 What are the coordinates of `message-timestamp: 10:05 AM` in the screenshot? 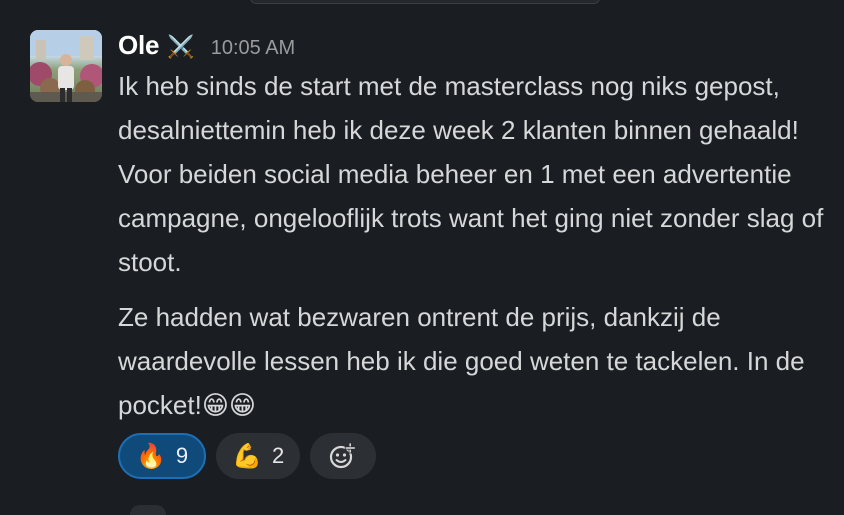 It's located at (253, 48).